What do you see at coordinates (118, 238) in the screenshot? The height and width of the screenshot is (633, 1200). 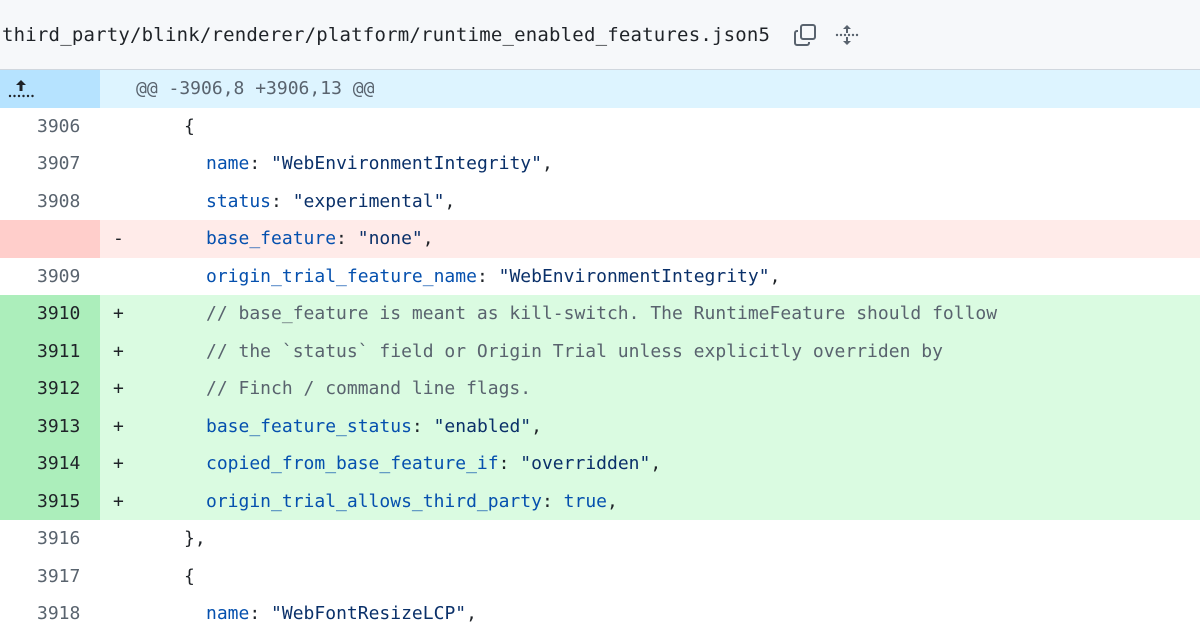 I see `diff-marker: -` at bounding box center [118, 238].